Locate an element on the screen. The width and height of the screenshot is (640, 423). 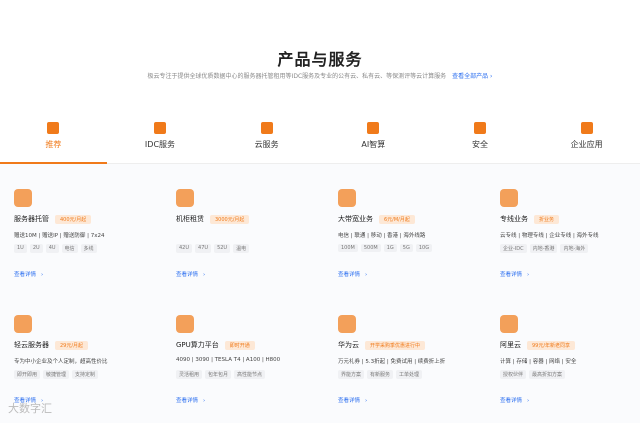
card-name: 华为云 is located at coordinates (348, 345).